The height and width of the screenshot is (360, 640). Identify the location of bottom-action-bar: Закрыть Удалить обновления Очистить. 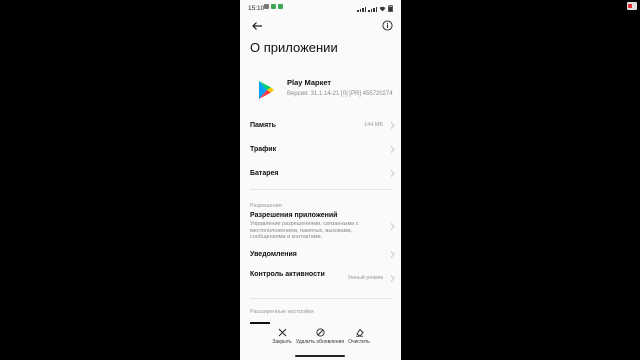
(320, 339).